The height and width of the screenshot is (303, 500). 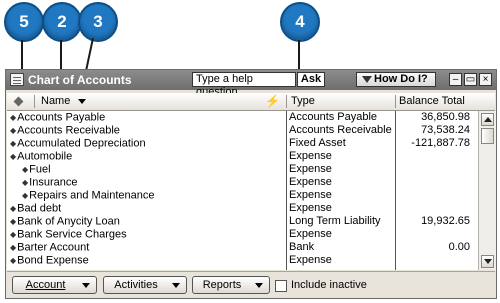 What do you see at coordinates (459, 247) in the screenshot?
I see `account-balance: 0.00` at bounding box center [459, 247].